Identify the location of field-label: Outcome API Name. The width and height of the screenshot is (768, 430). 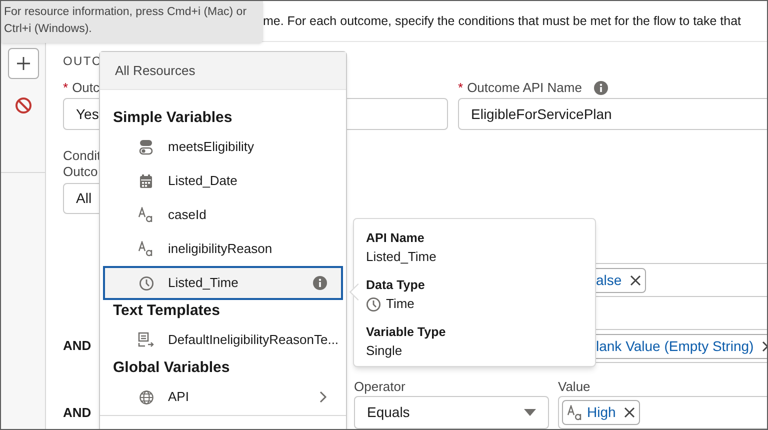
(524, 88).